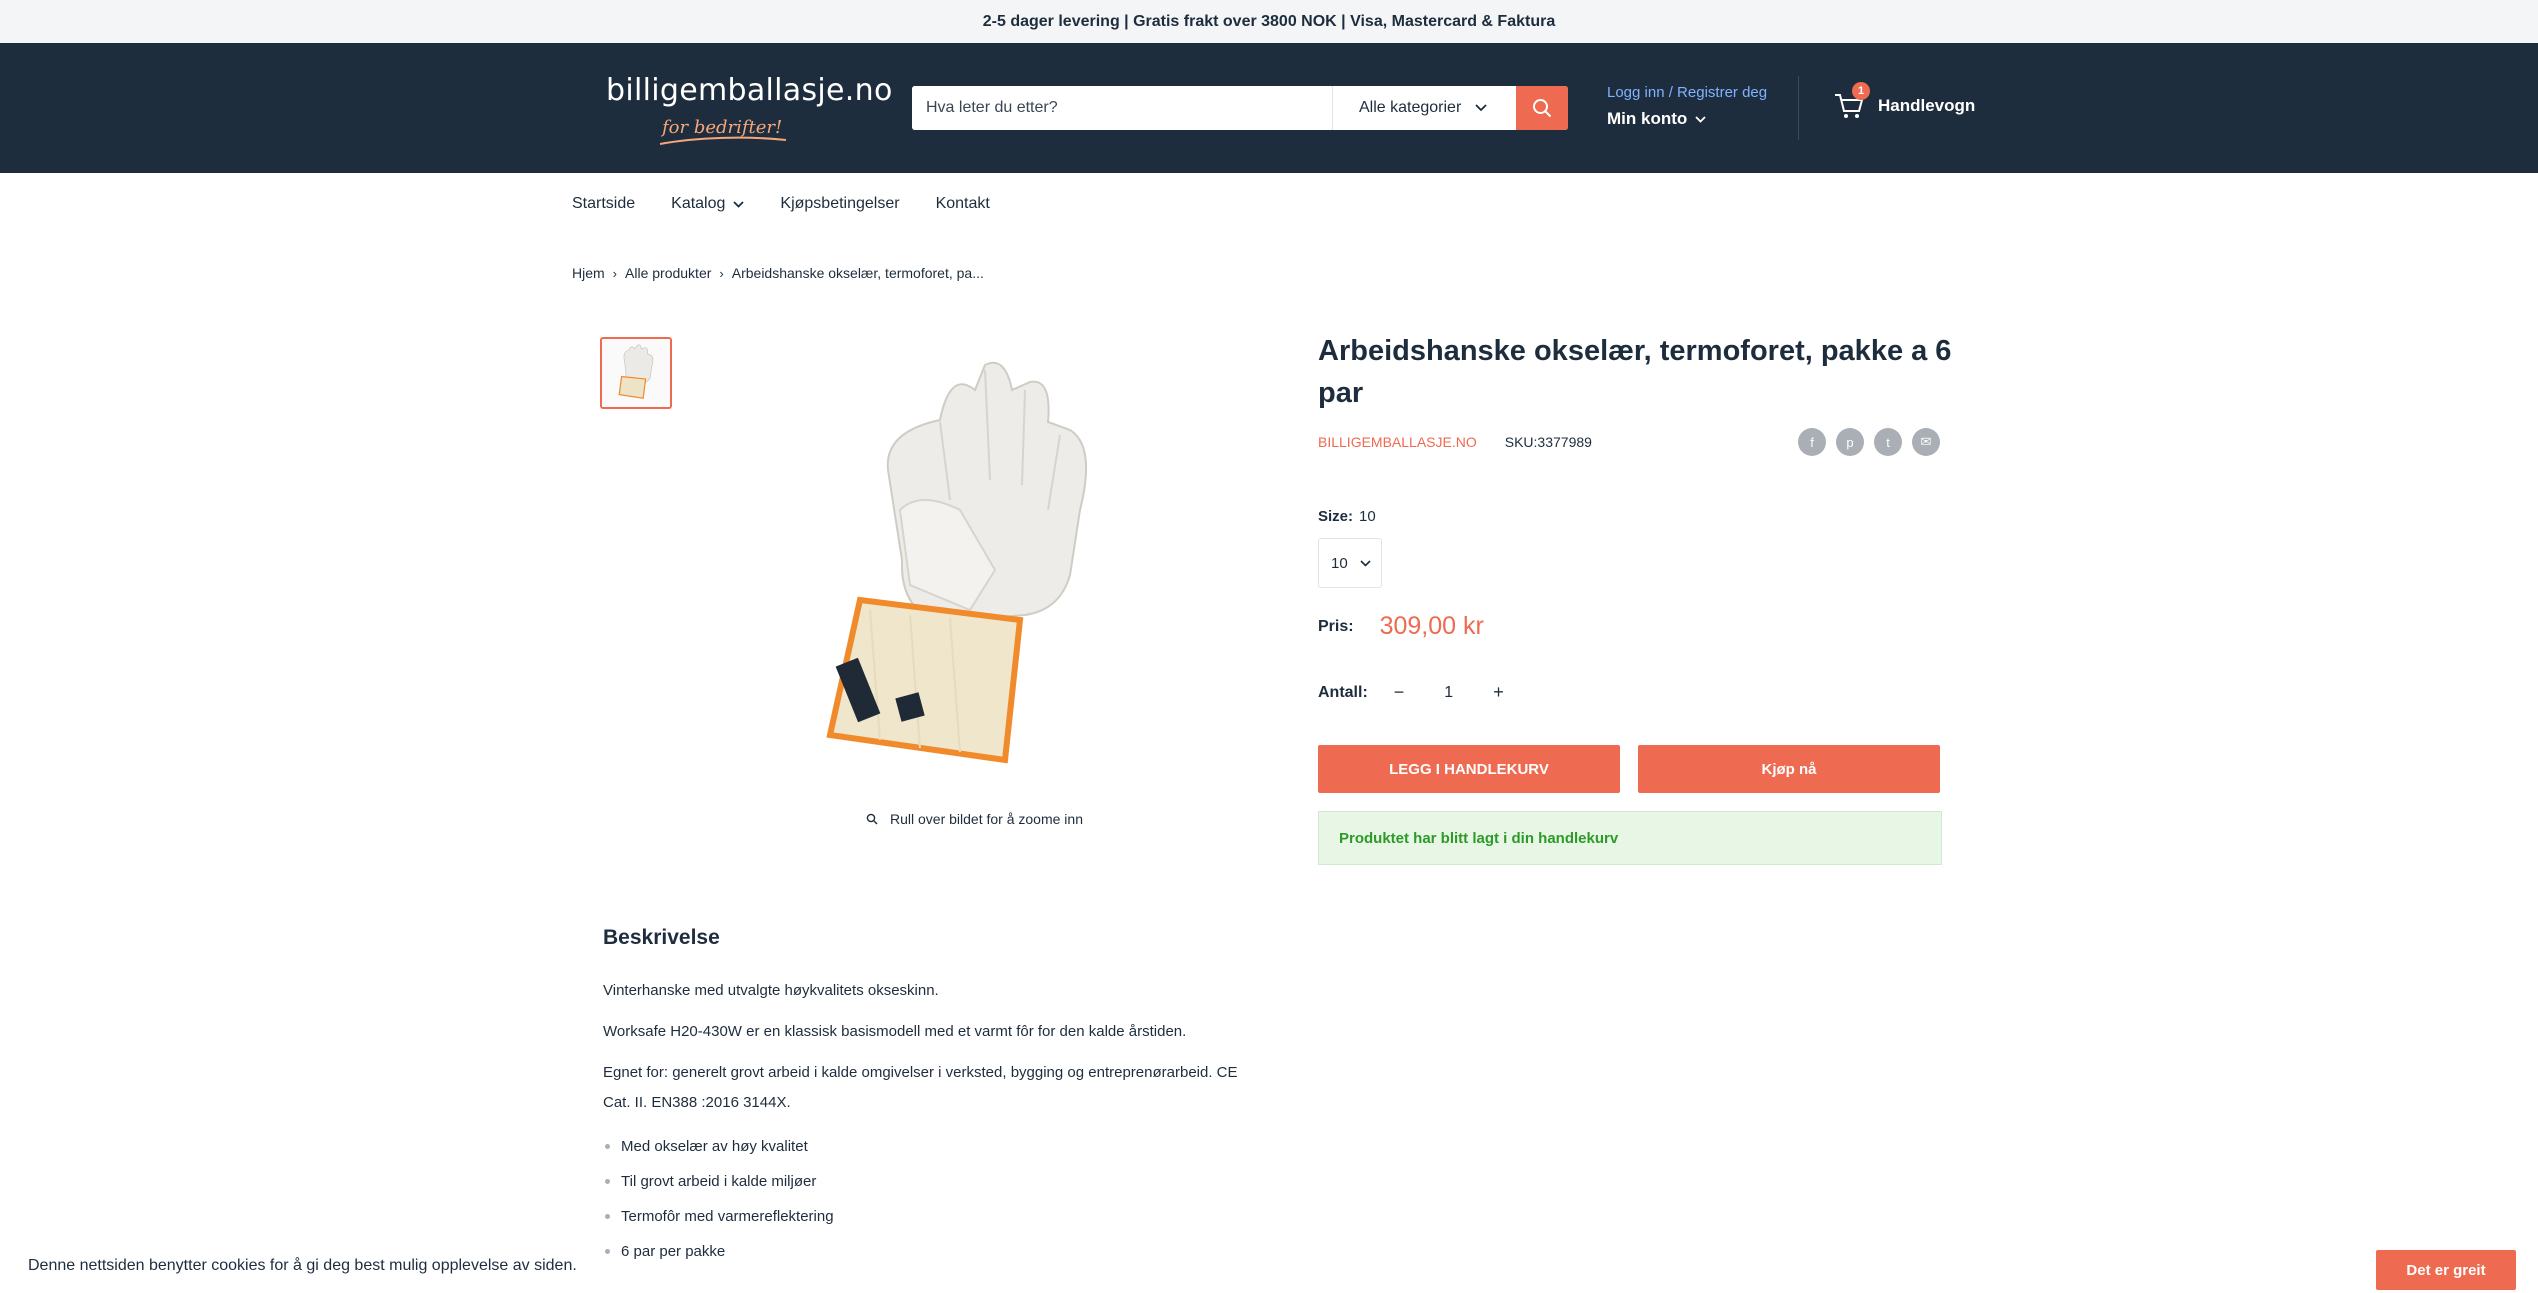  Describe the element at coordinates (749, 113) in the screenshot. I see `site-logo: billigemballasje.no for bedrifter!` at that location.